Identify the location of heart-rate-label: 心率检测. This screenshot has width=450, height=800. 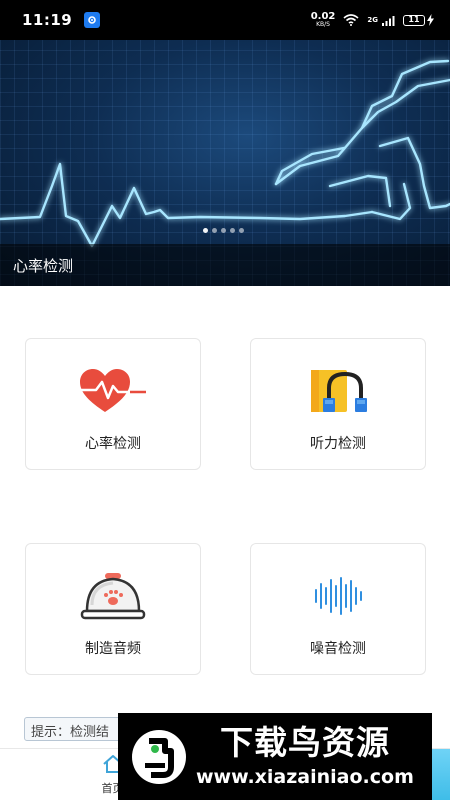
(113, 444).